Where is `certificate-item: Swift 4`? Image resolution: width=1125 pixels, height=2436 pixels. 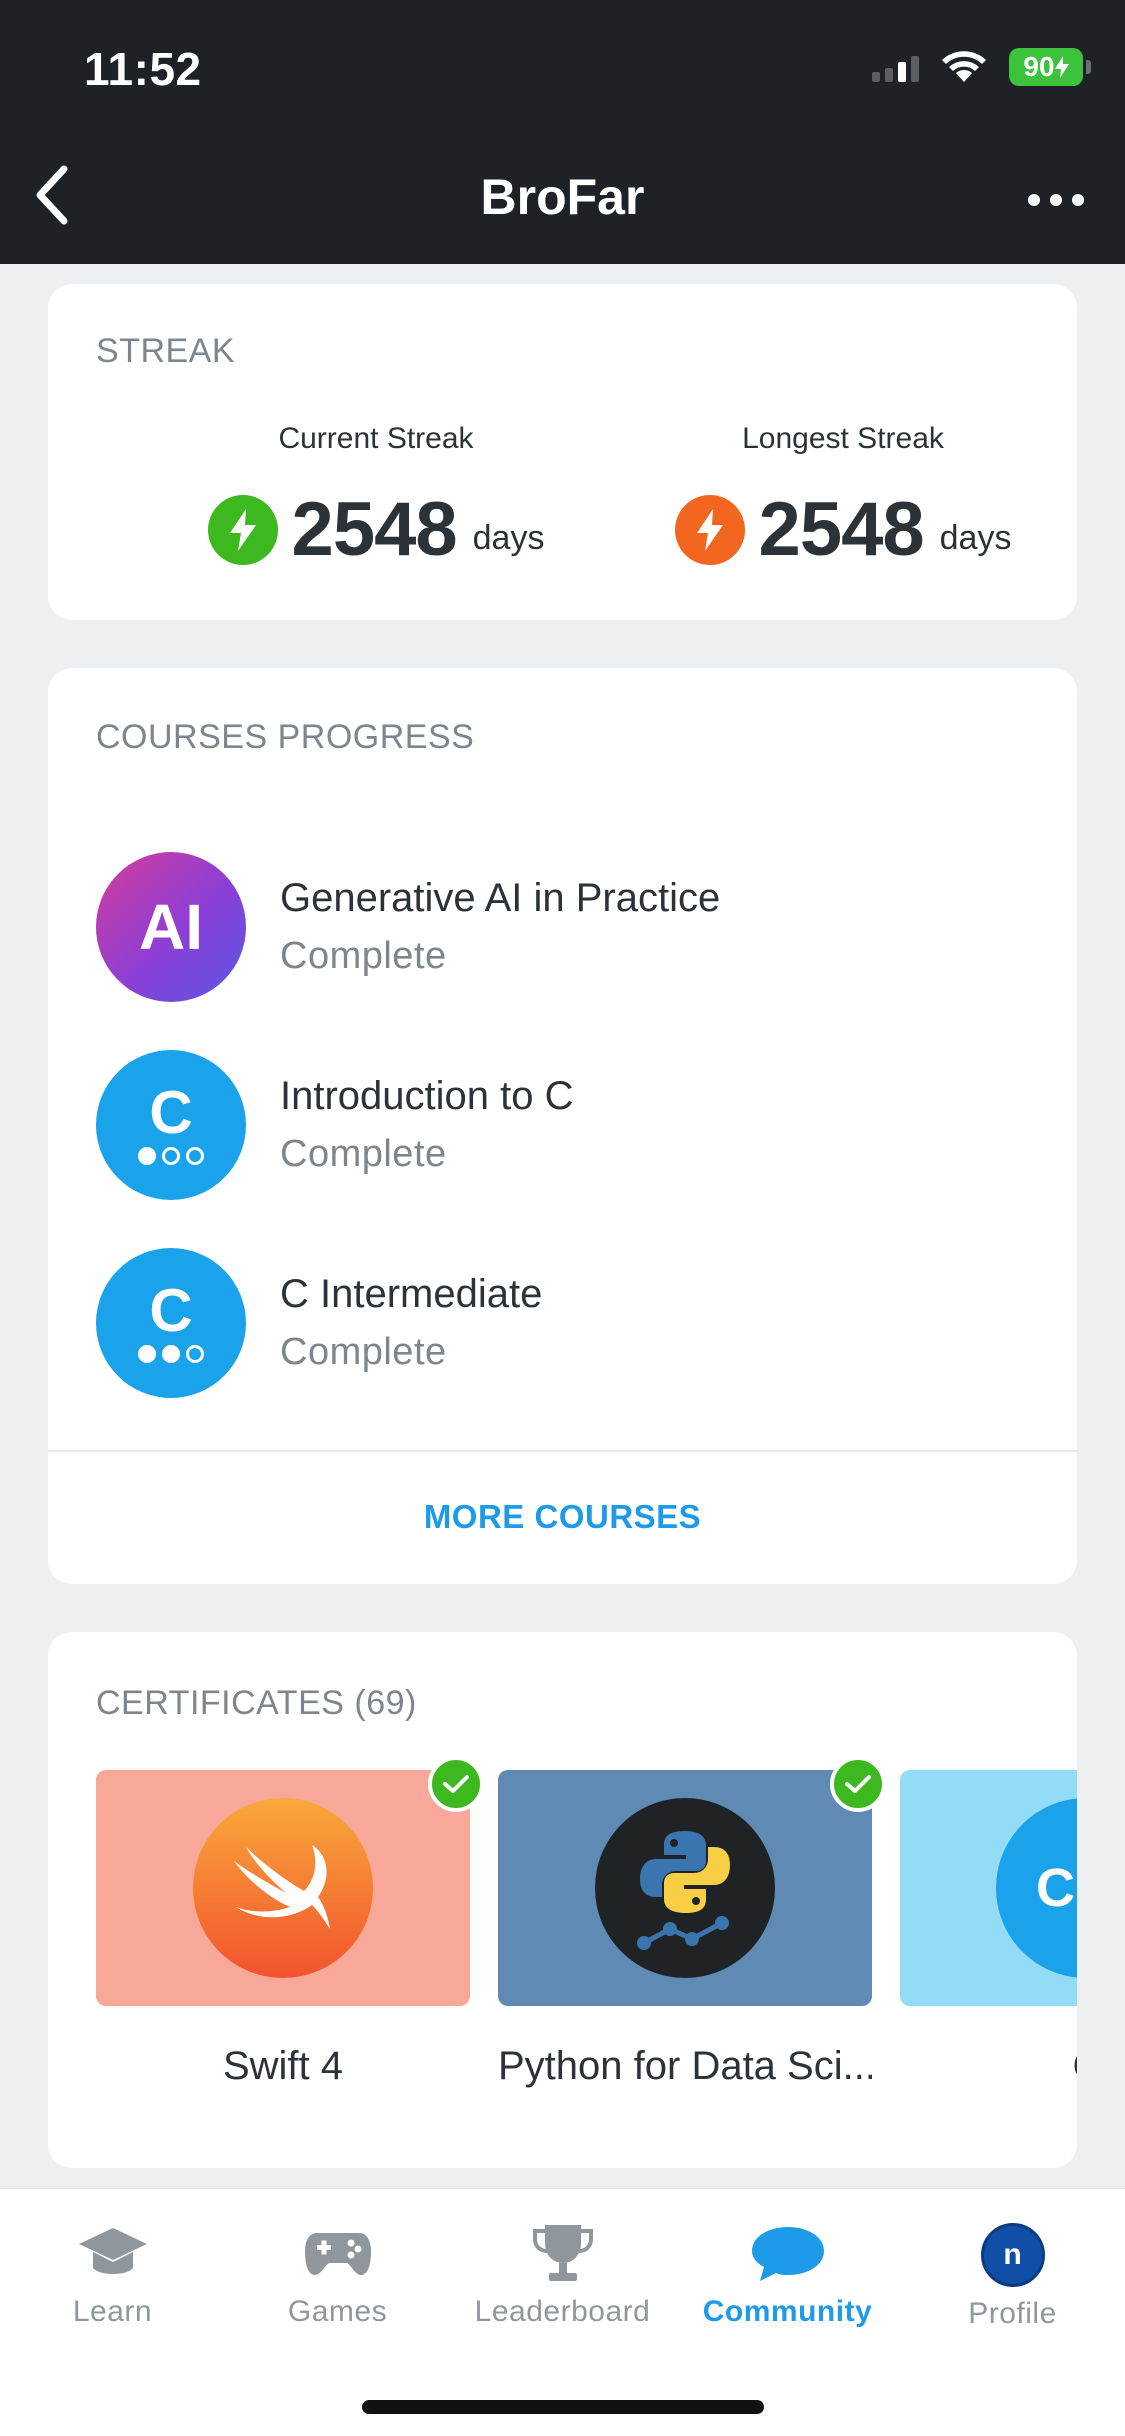 certificate-item: Swift 4 is located at coordinates (290, 1922).